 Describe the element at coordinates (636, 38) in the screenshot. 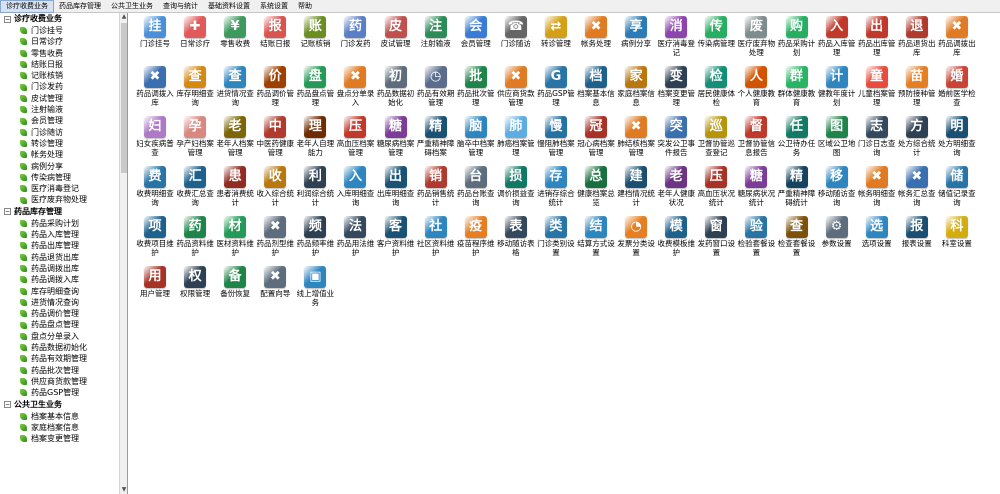

I see `function-tile: 享病例分享` at that location.